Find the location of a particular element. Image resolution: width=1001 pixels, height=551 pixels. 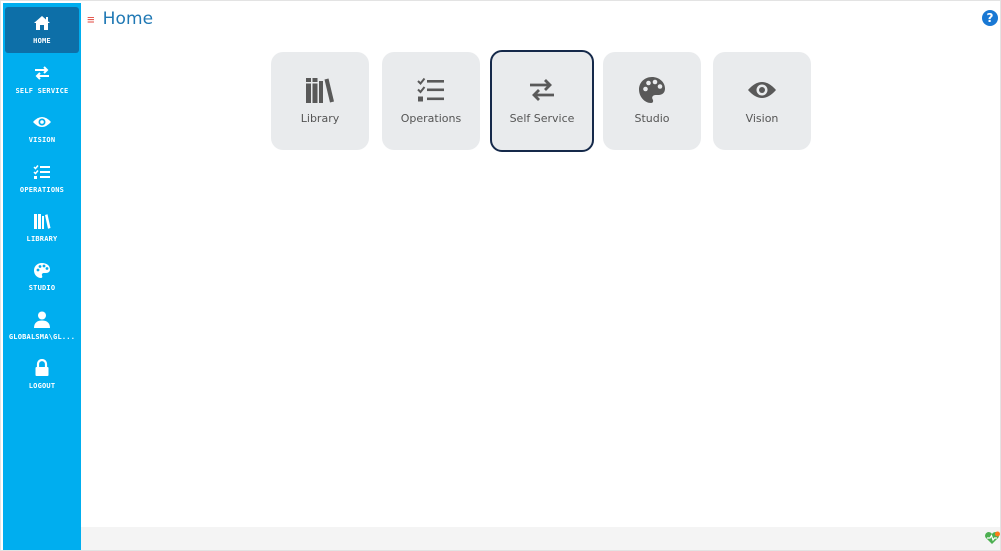

sidebar-item-label: SELF SERVICE is located at coordinates (42, 91).